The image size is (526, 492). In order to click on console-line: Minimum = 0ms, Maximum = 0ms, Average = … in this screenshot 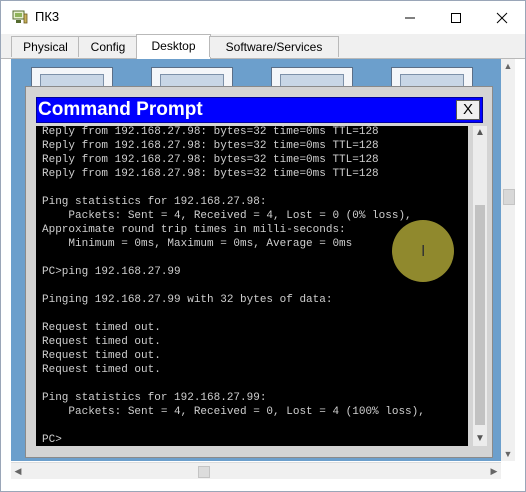, I will do `click(197, 244)`.